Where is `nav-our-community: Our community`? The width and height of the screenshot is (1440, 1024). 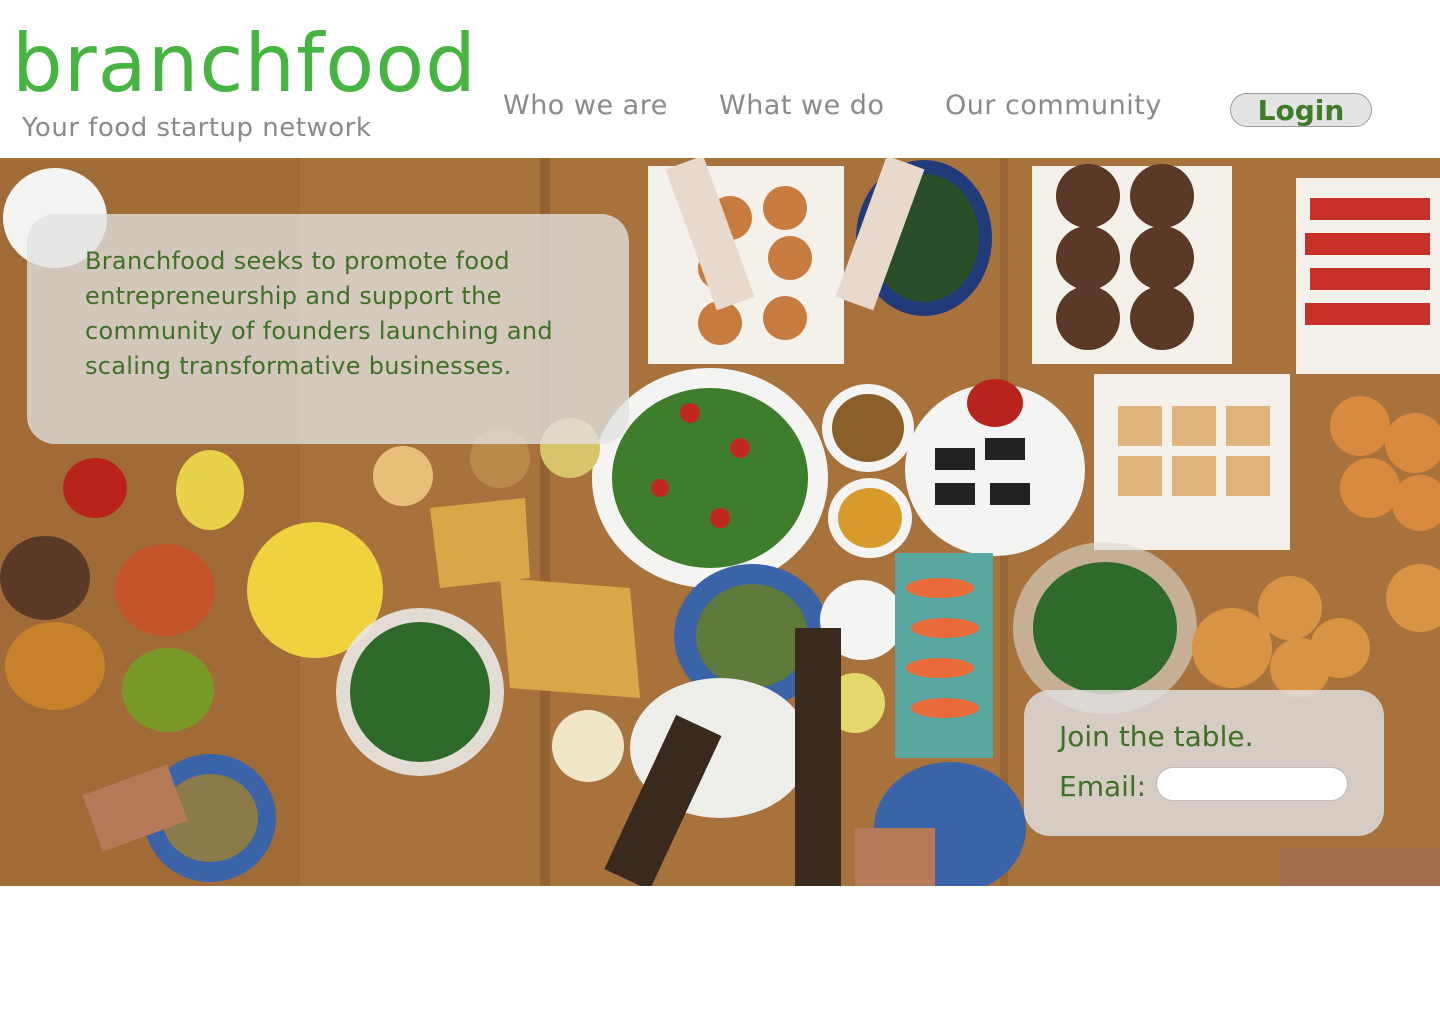
nav-our-community: Our community is located at coordinates (1053, 105).